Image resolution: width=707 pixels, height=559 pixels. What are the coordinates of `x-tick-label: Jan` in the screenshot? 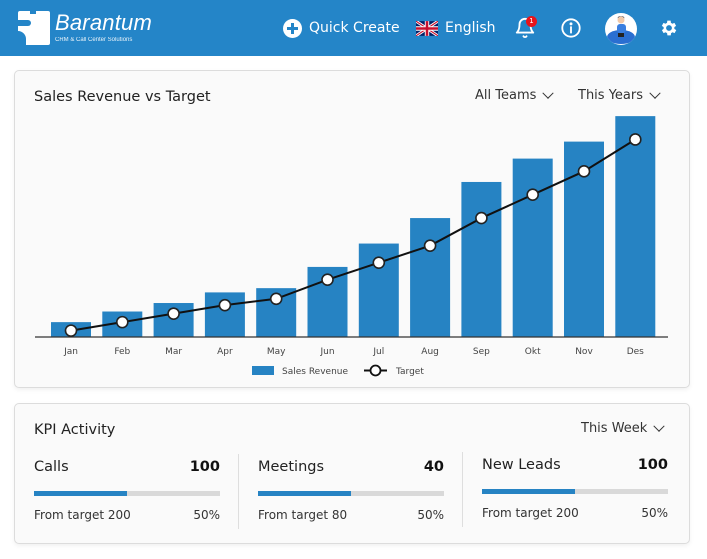 It's located at (70, 352).